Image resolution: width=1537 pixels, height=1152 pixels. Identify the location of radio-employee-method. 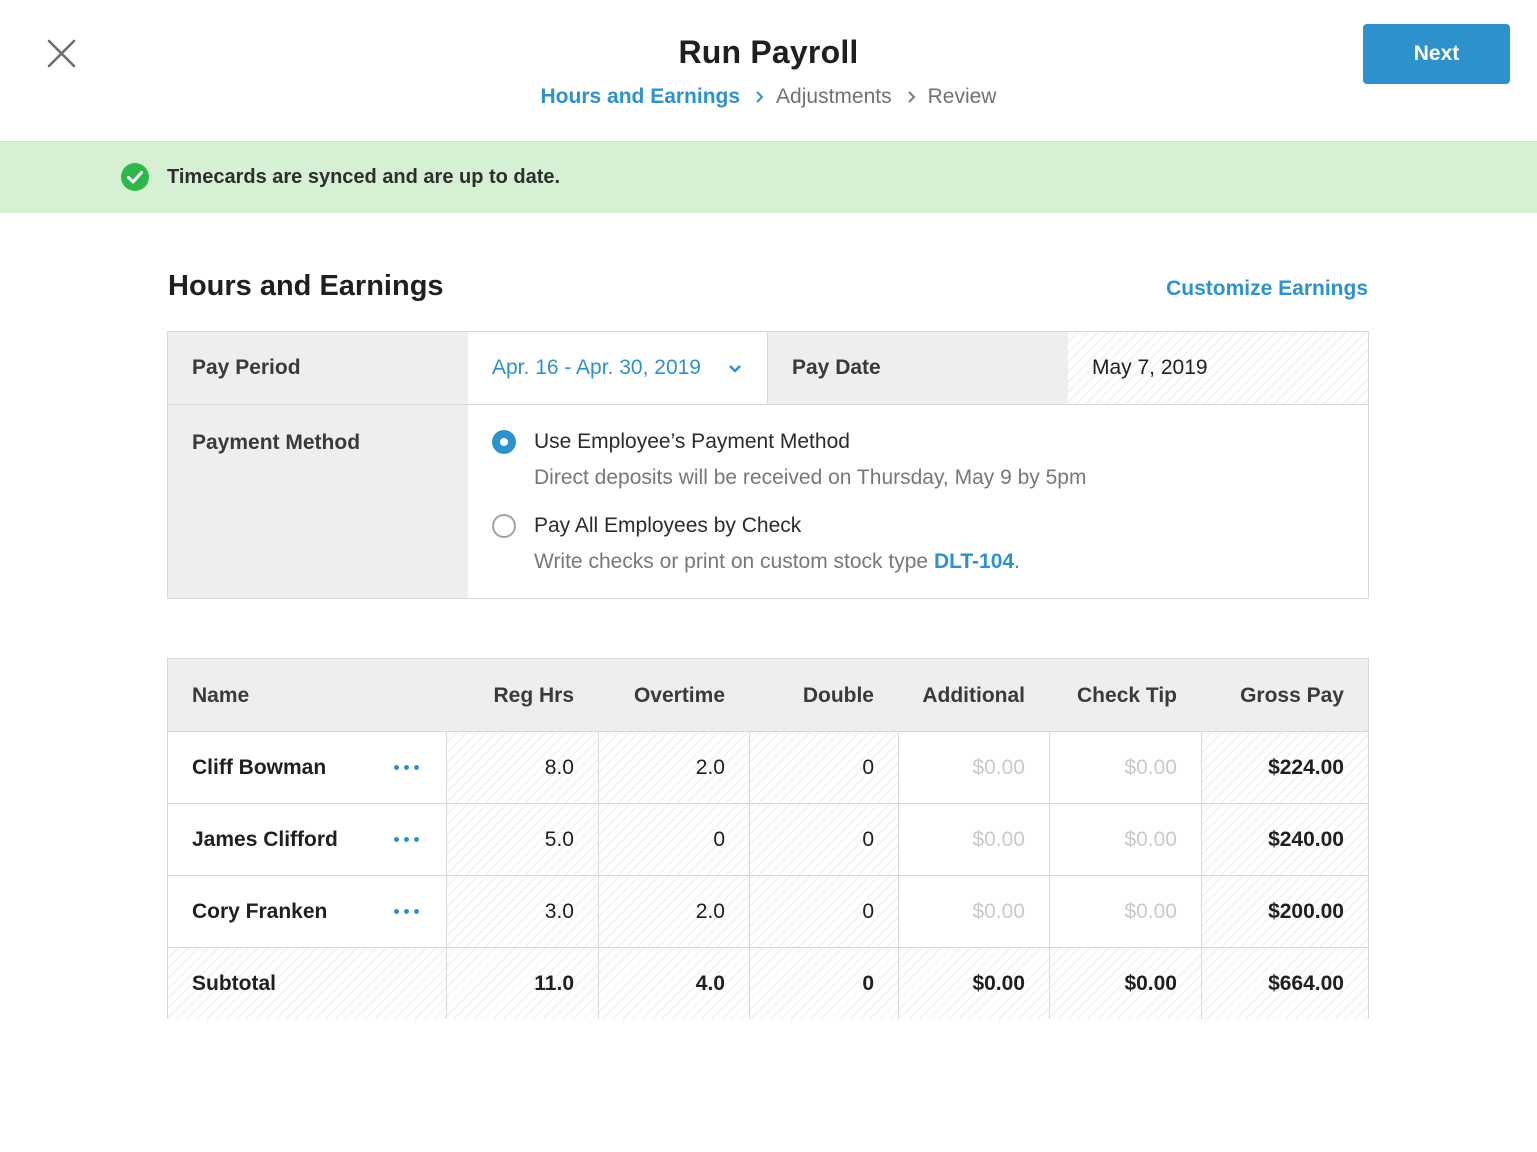
(504, 442).